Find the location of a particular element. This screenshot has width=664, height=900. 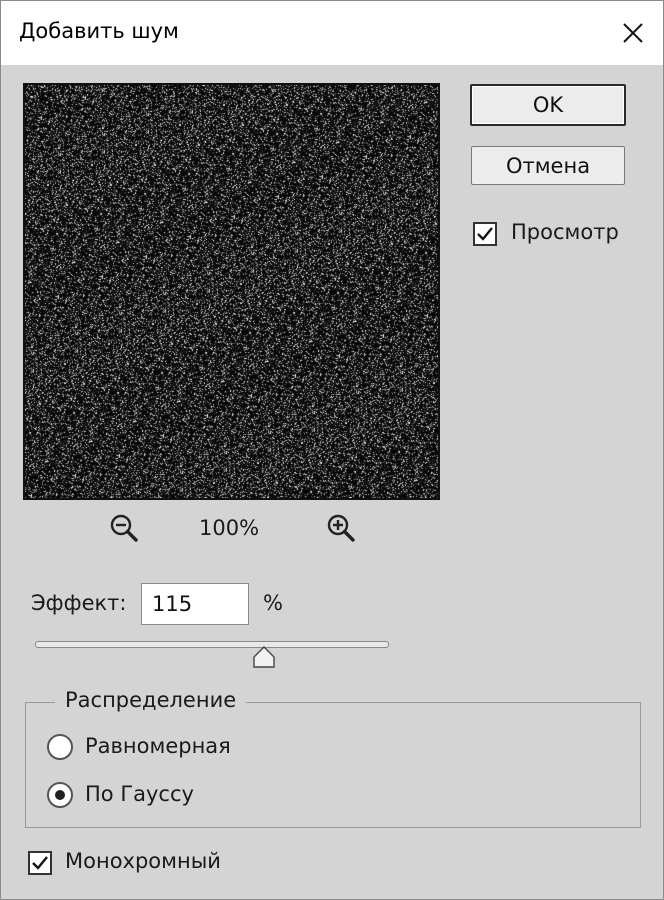

radio-gaussian-label: По Гауссу is located at coordinates (139, 794).